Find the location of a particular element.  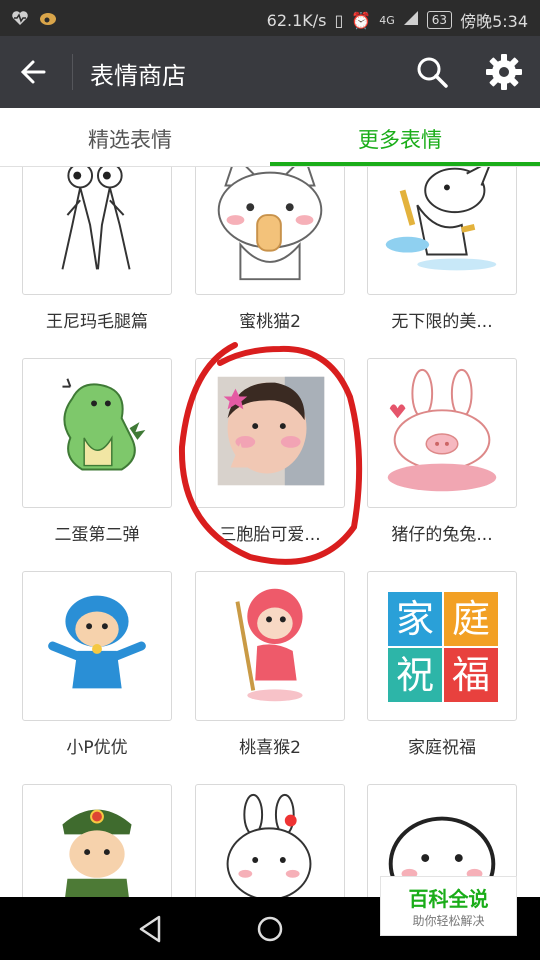

battery-indicator: 63 is located at coordinates (439, 20).